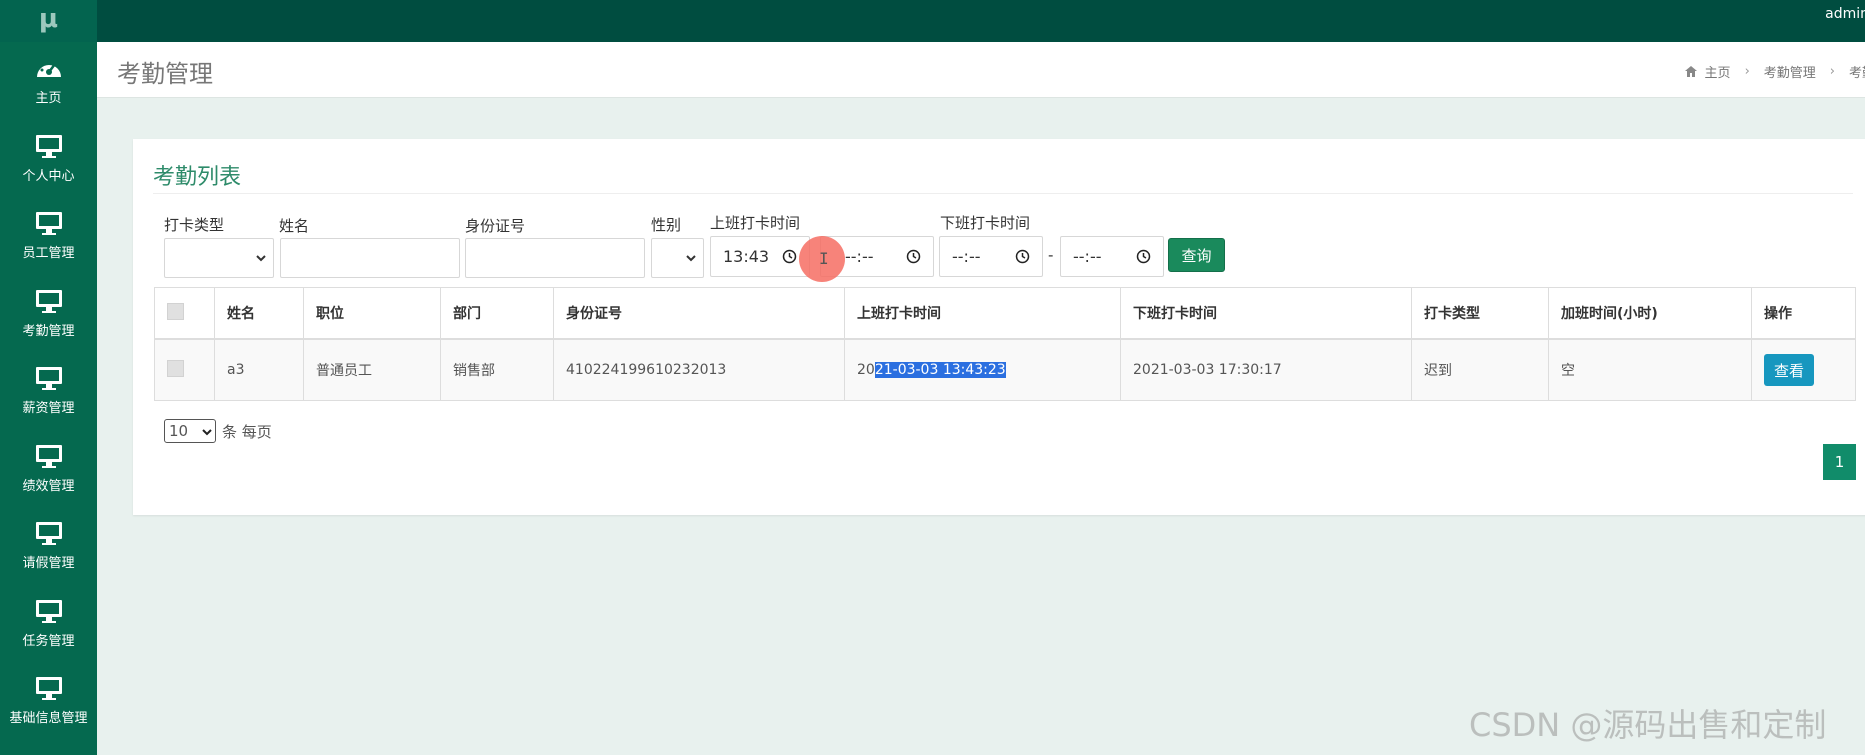 Image resolution: width=1865 pixels, height=755 pixels. What do you see at coordinates (982, 313) in the screenshot?
I see `column-header: 上班打卡时间` at bounding box center [982, 313].